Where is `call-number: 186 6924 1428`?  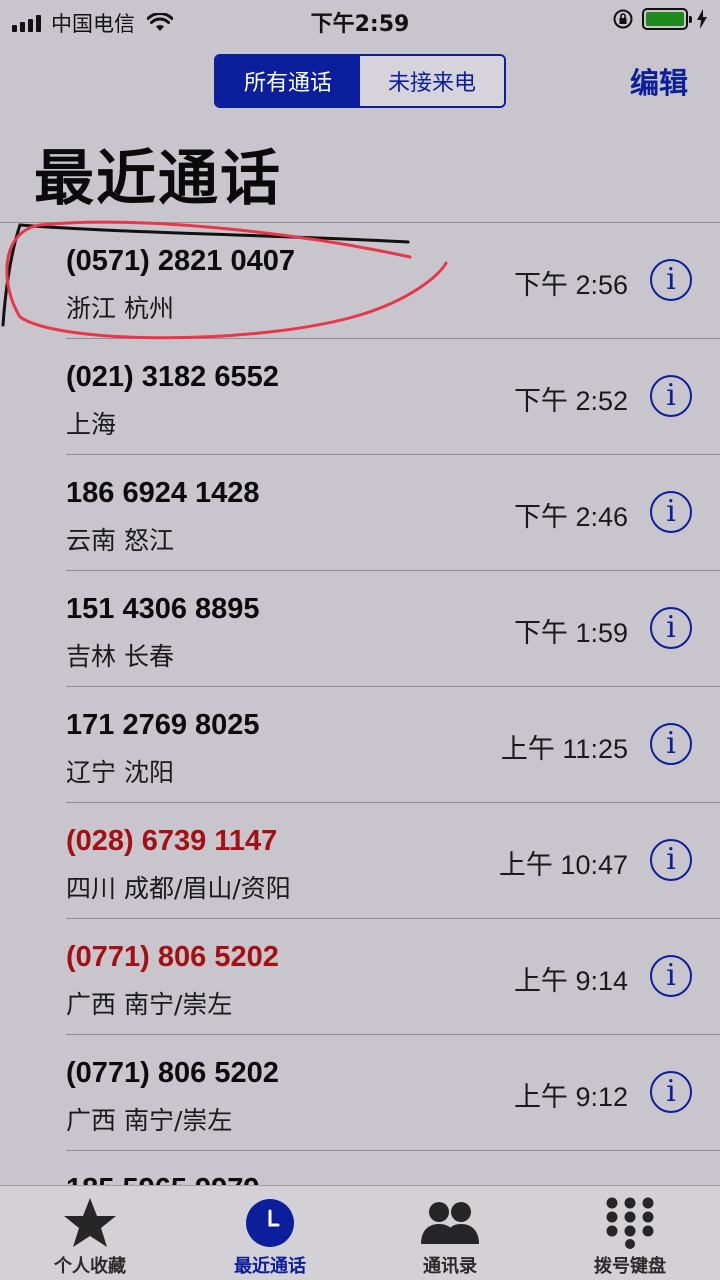
call-number: 186 6924 1428 is located at coordinates (163, 493).